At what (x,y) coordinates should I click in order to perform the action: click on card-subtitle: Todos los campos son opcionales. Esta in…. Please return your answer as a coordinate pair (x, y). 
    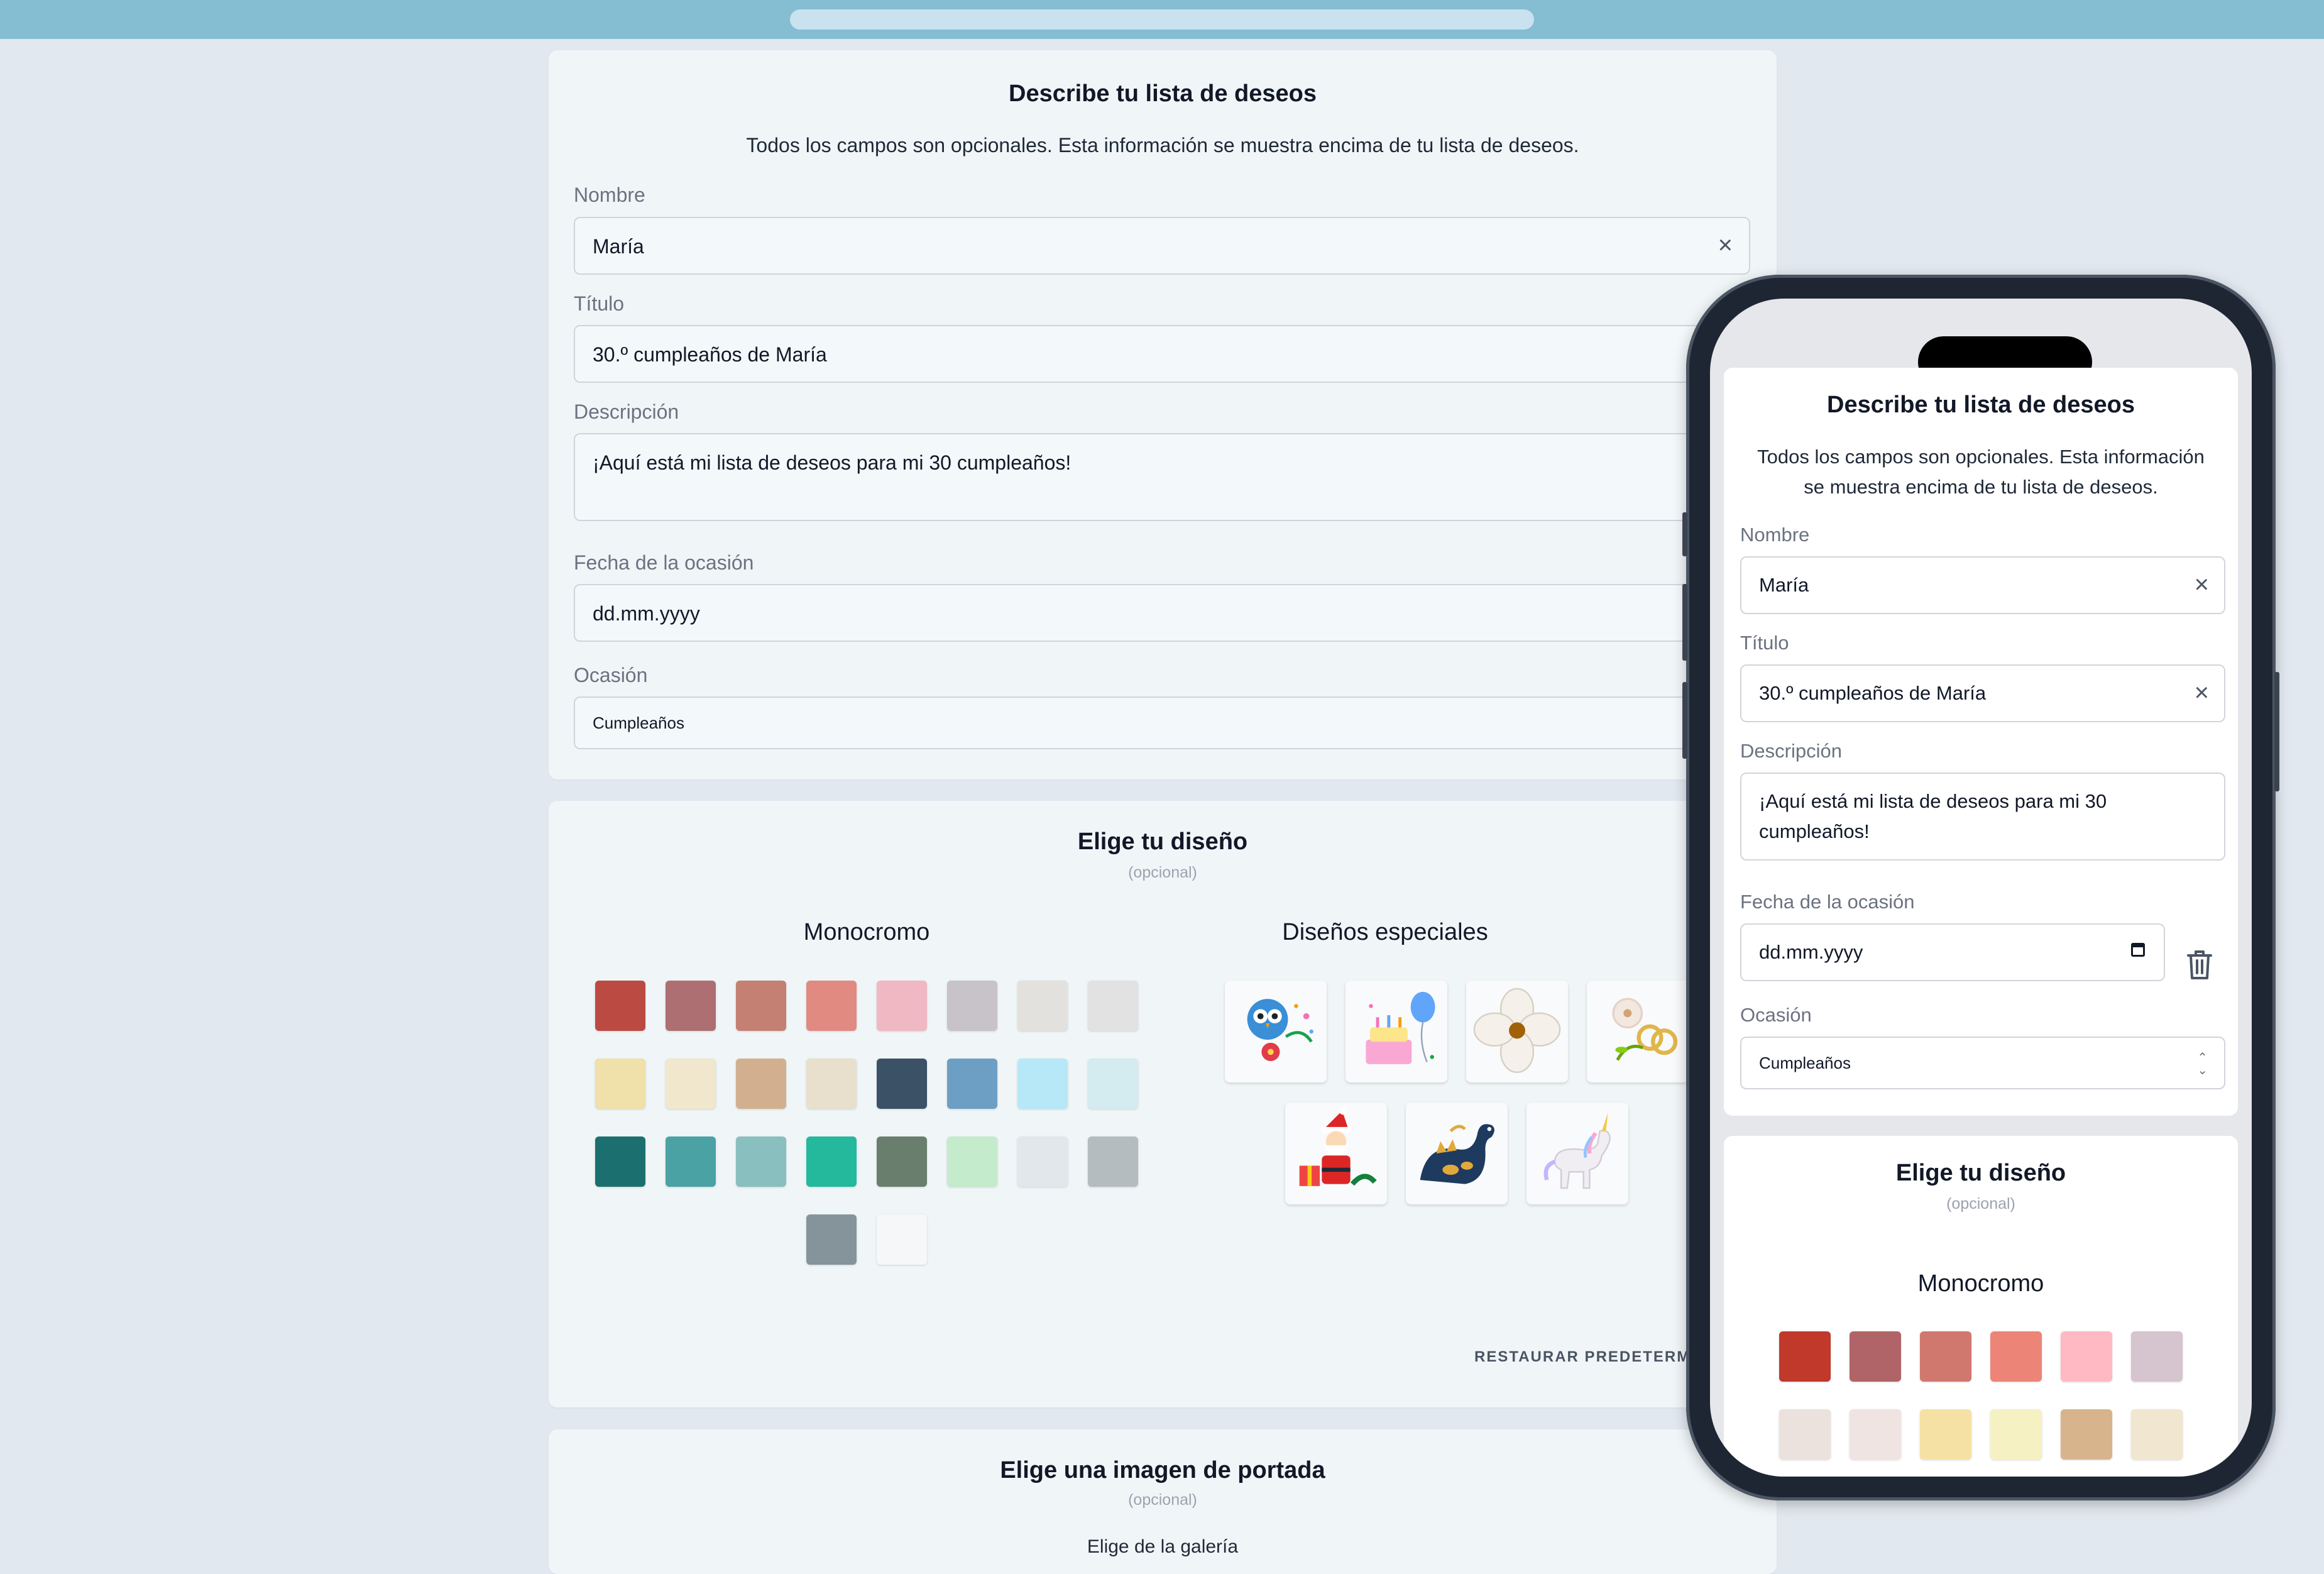
    Looking at the image, I should click on (1162, 145).